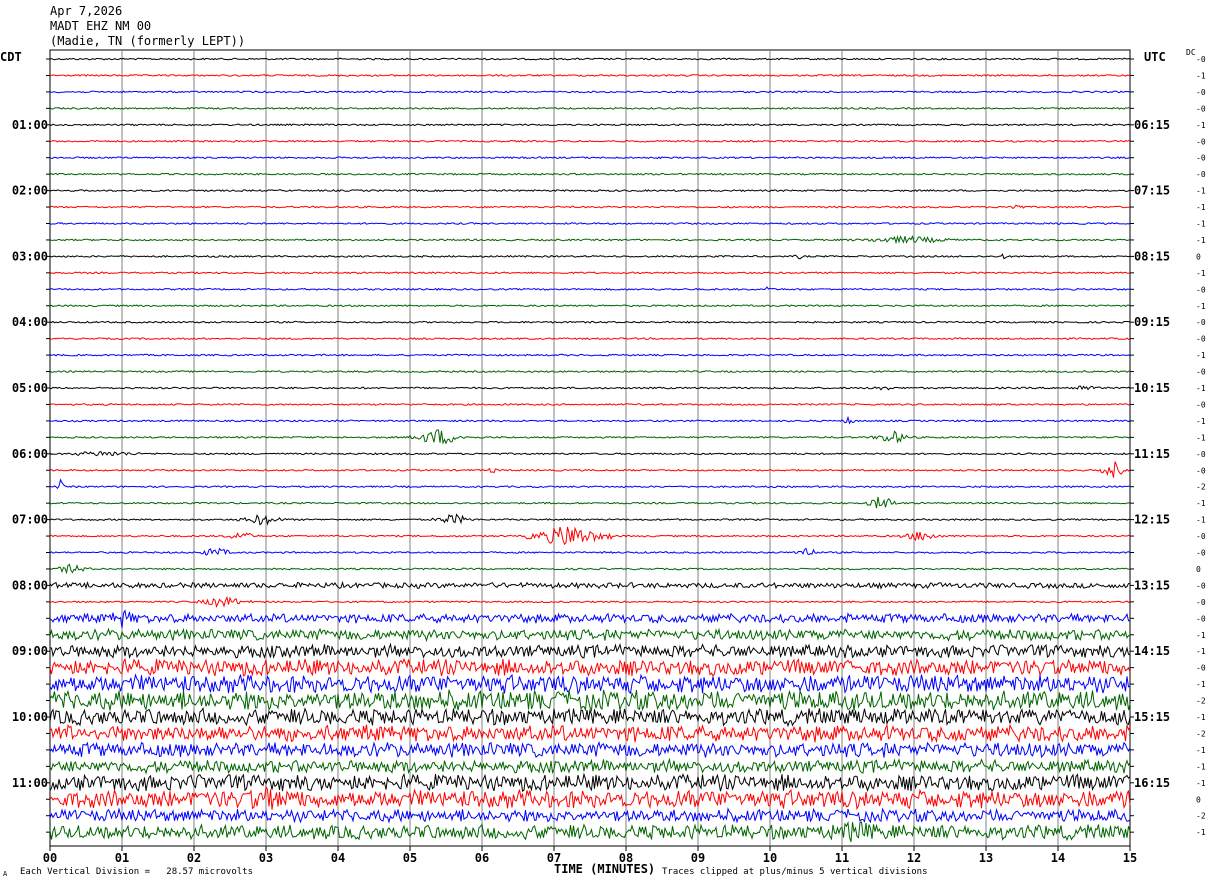  Describe the element at coordinates (338, 858) in the screenshot. I see `x-tick-label-04: 04` at that location.